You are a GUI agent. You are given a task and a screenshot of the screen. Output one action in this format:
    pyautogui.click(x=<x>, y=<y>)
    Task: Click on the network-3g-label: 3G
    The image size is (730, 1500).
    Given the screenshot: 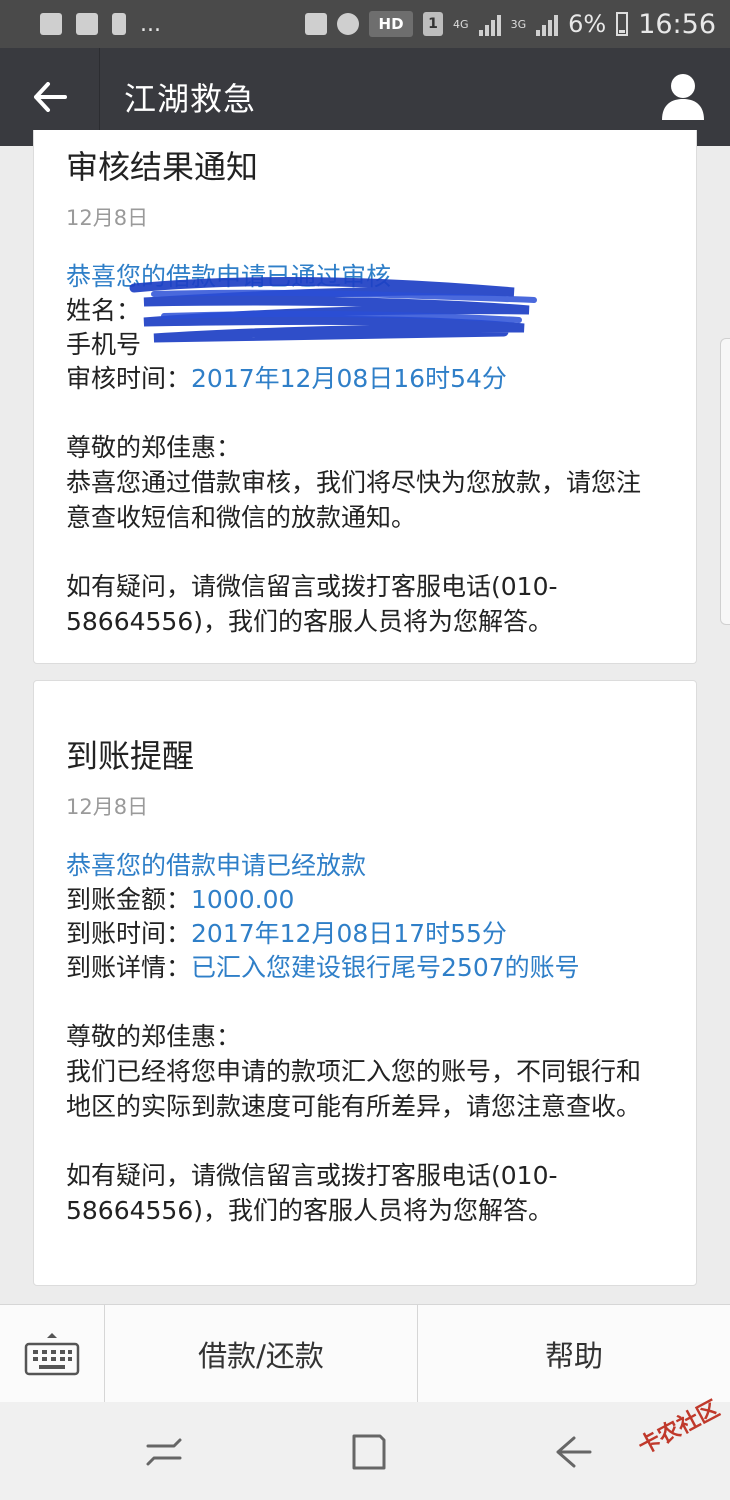 What is the action you would take?
    pyautogui.click(x=518, y=24)
    